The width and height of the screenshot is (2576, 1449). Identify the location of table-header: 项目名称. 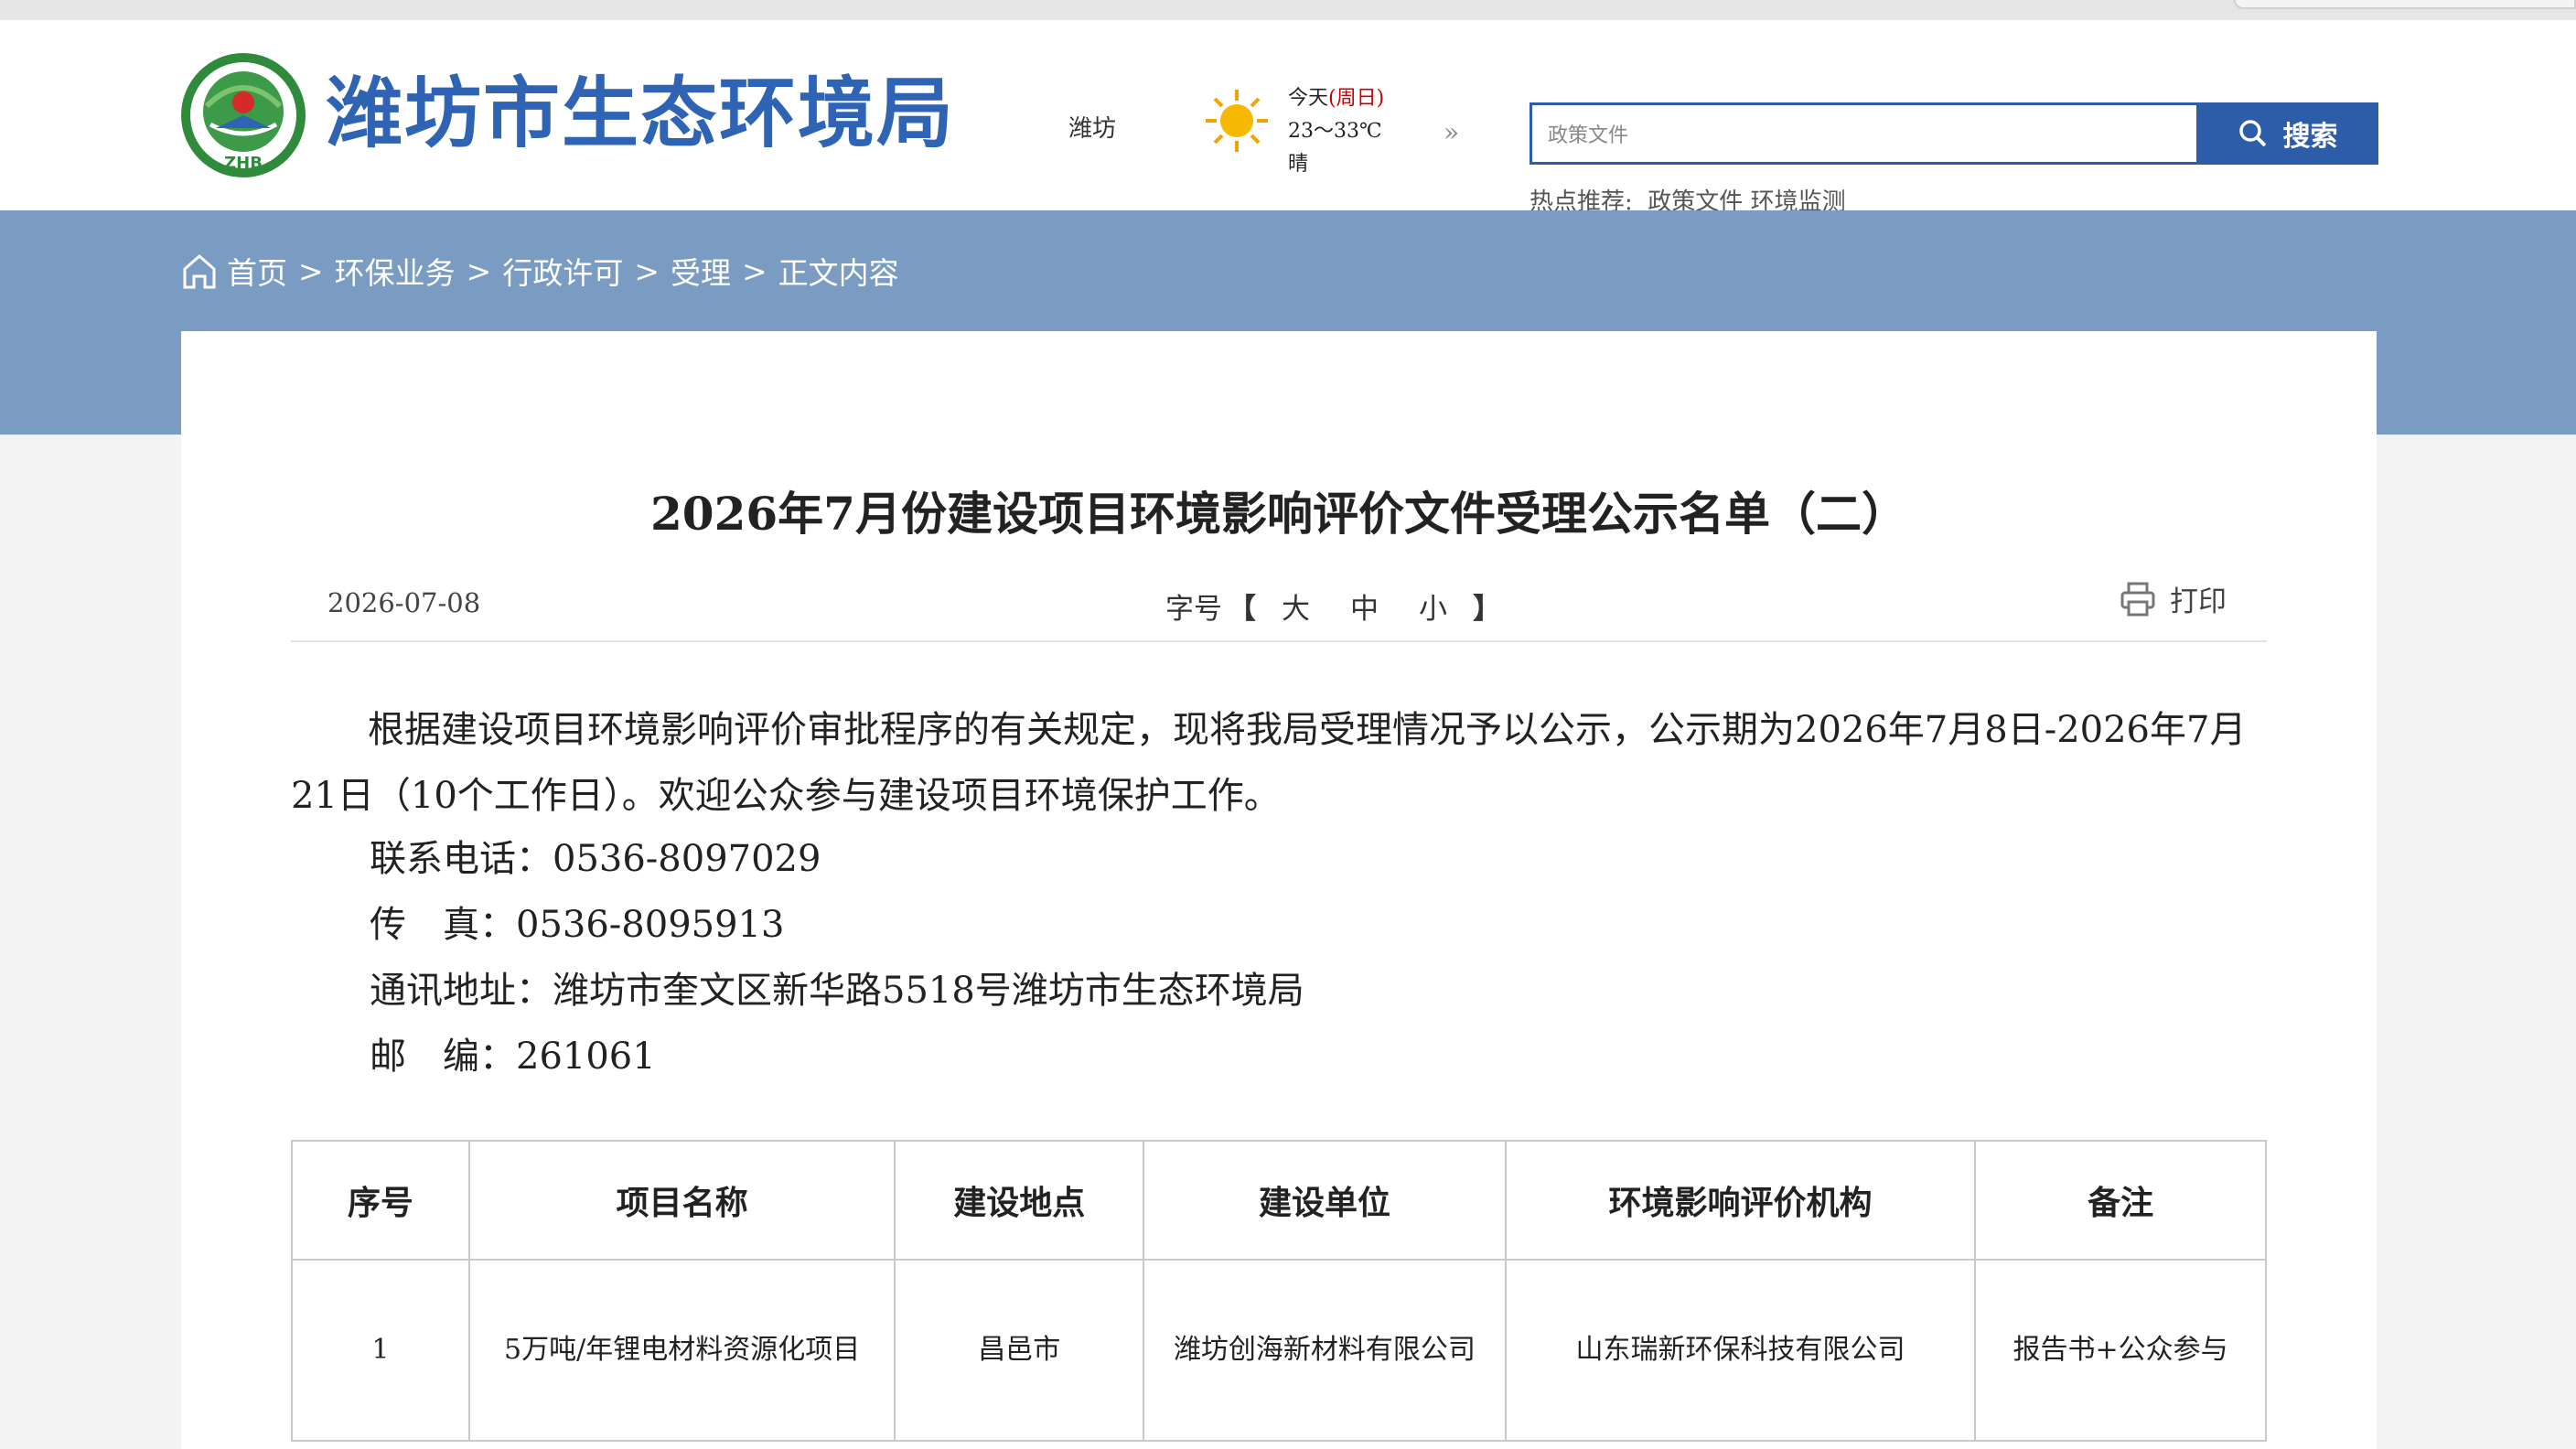
(681, 1200).